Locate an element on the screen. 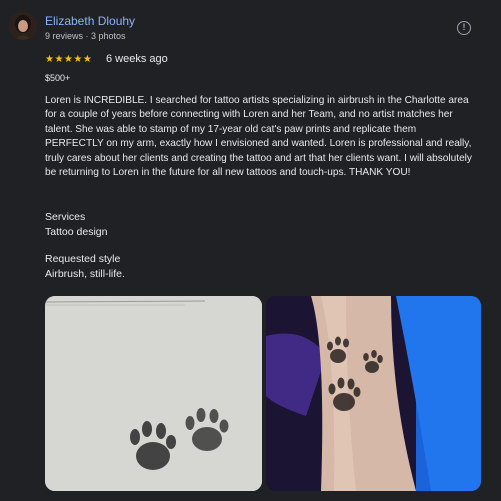 The height and width of the screenshot is (501, 501). reviewer-meta: 9 reviews · 3 photos is located at coordinates (85, 36).